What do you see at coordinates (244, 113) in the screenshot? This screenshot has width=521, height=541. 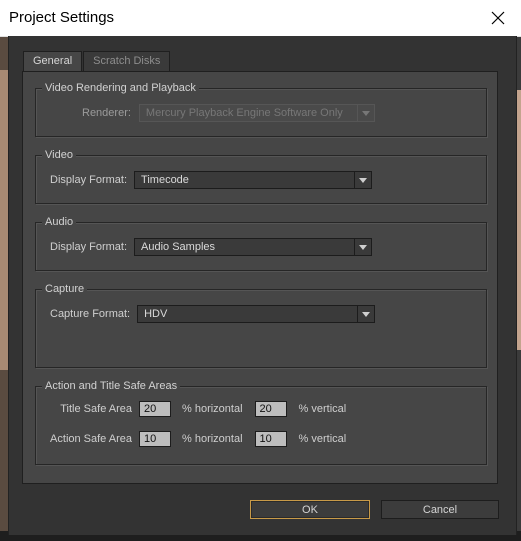 I see `renderer-value: Mercury Playback Engine Software Only` at bounding box center [244, 113].